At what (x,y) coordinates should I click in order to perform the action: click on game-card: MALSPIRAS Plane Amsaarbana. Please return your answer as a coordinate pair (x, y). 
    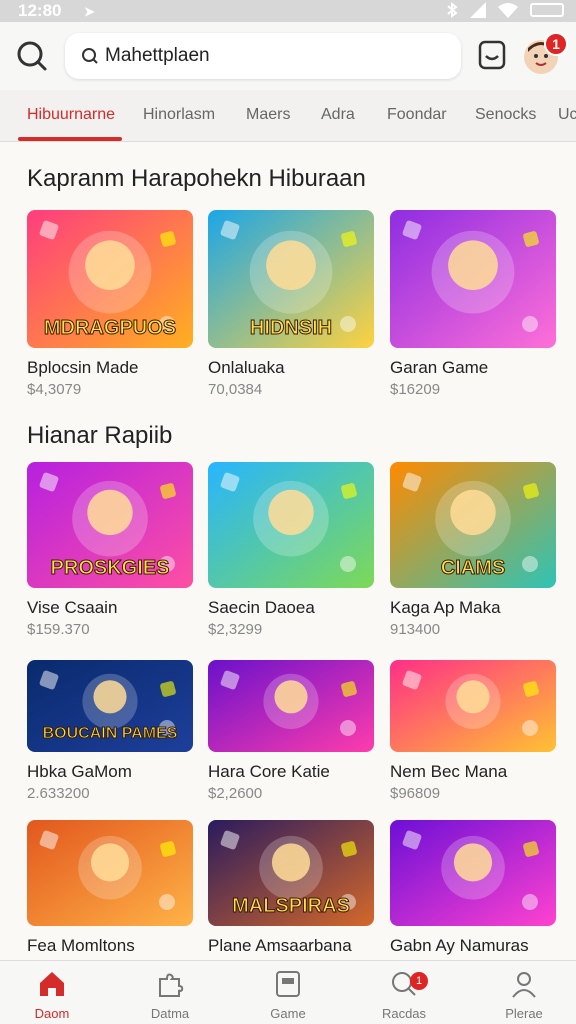
    Looking at the image, I should click on (291, 889).